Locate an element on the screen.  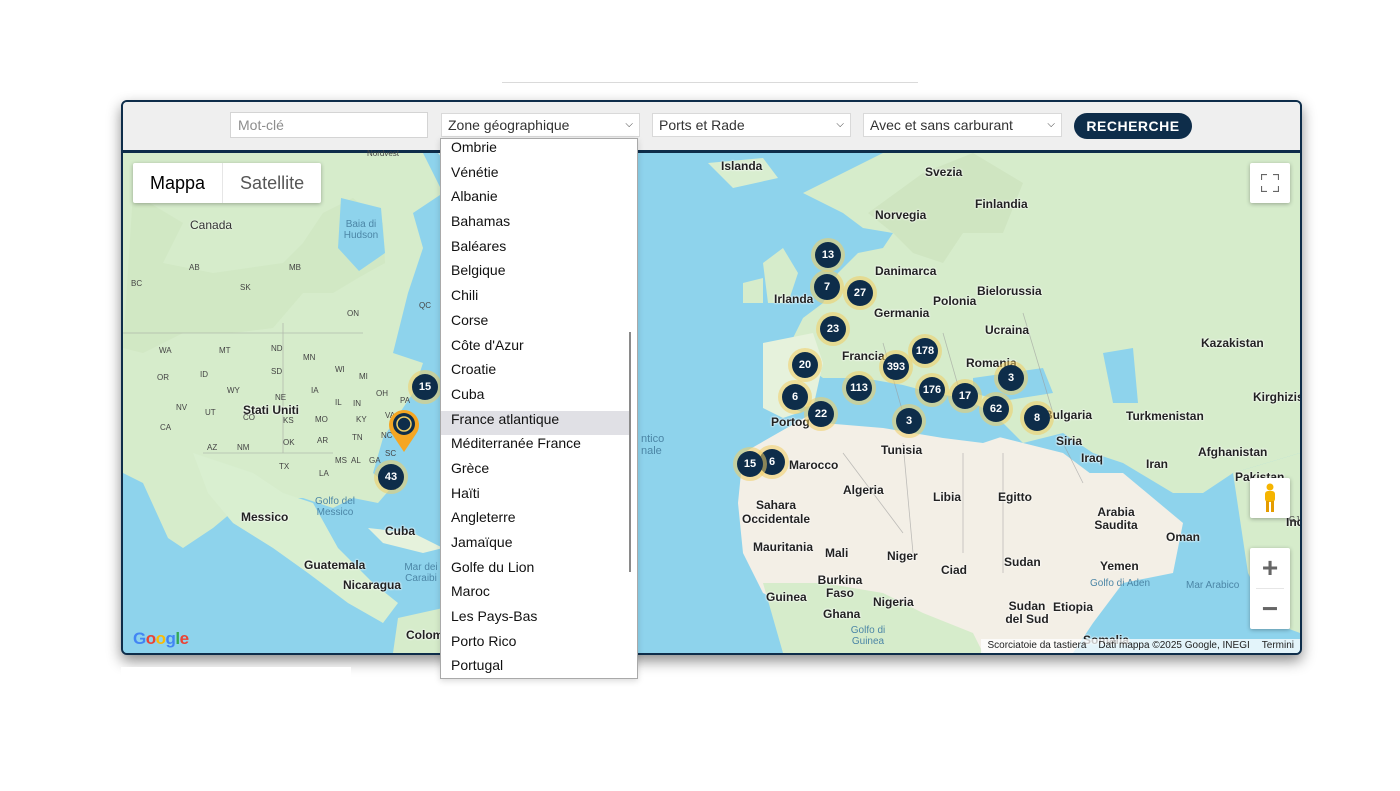
label-state-ks: KS is located at coordinates (288, 420).